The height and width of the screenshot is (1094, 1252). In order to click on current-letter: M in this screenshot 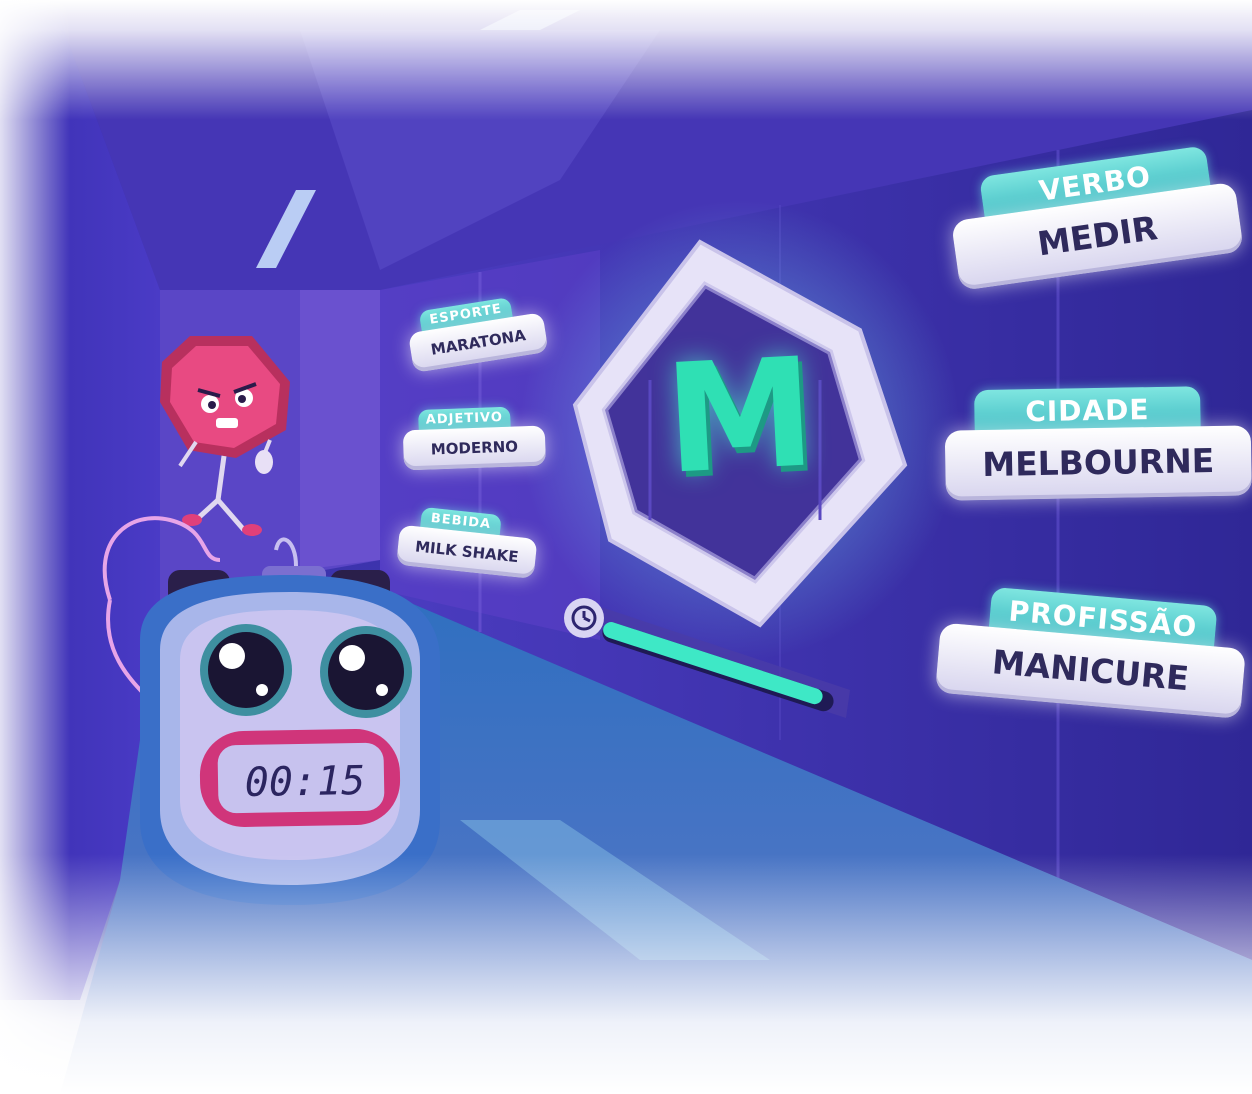, I will do `click(740, 417)`.